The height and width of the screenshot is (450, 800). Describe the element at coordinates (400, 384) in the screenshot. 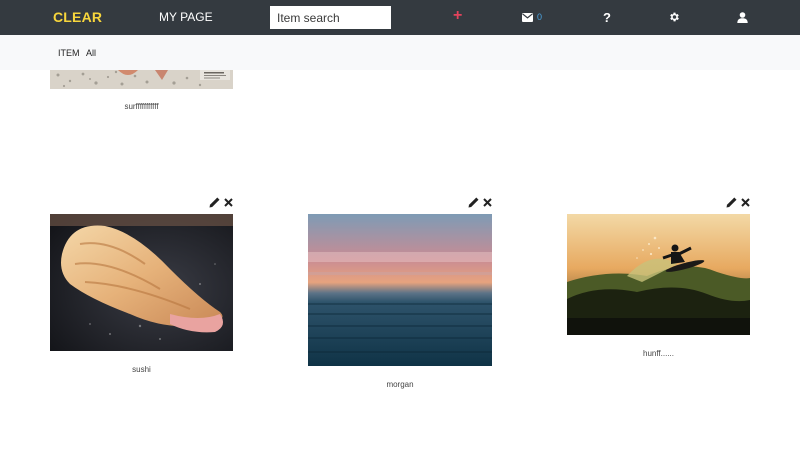

I see `item-caption: morgan` at that location.